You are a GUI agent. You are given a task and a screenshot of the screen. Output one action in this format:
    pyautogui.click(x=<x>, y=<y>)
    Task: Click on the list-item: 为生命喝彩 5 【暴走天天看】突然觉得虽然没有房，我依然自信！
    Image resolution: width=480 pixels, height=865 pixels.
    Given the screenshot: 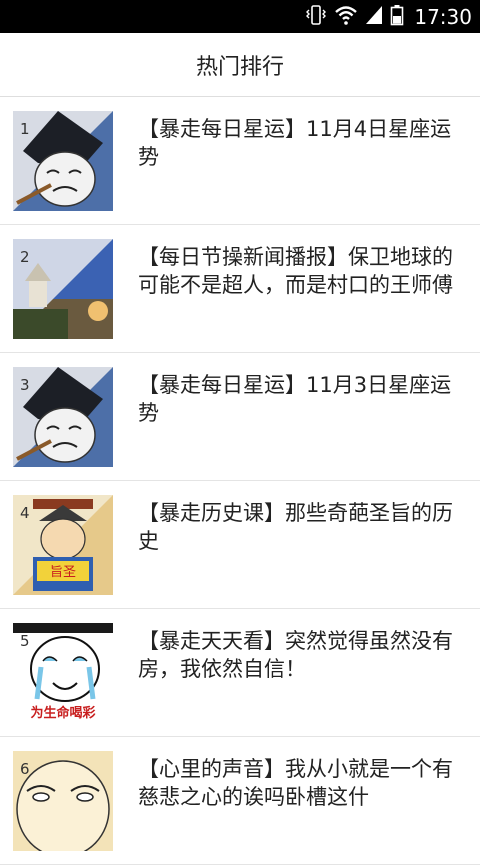 What is the action you would take?
    pyautogui.click(x=240, y=673)
    